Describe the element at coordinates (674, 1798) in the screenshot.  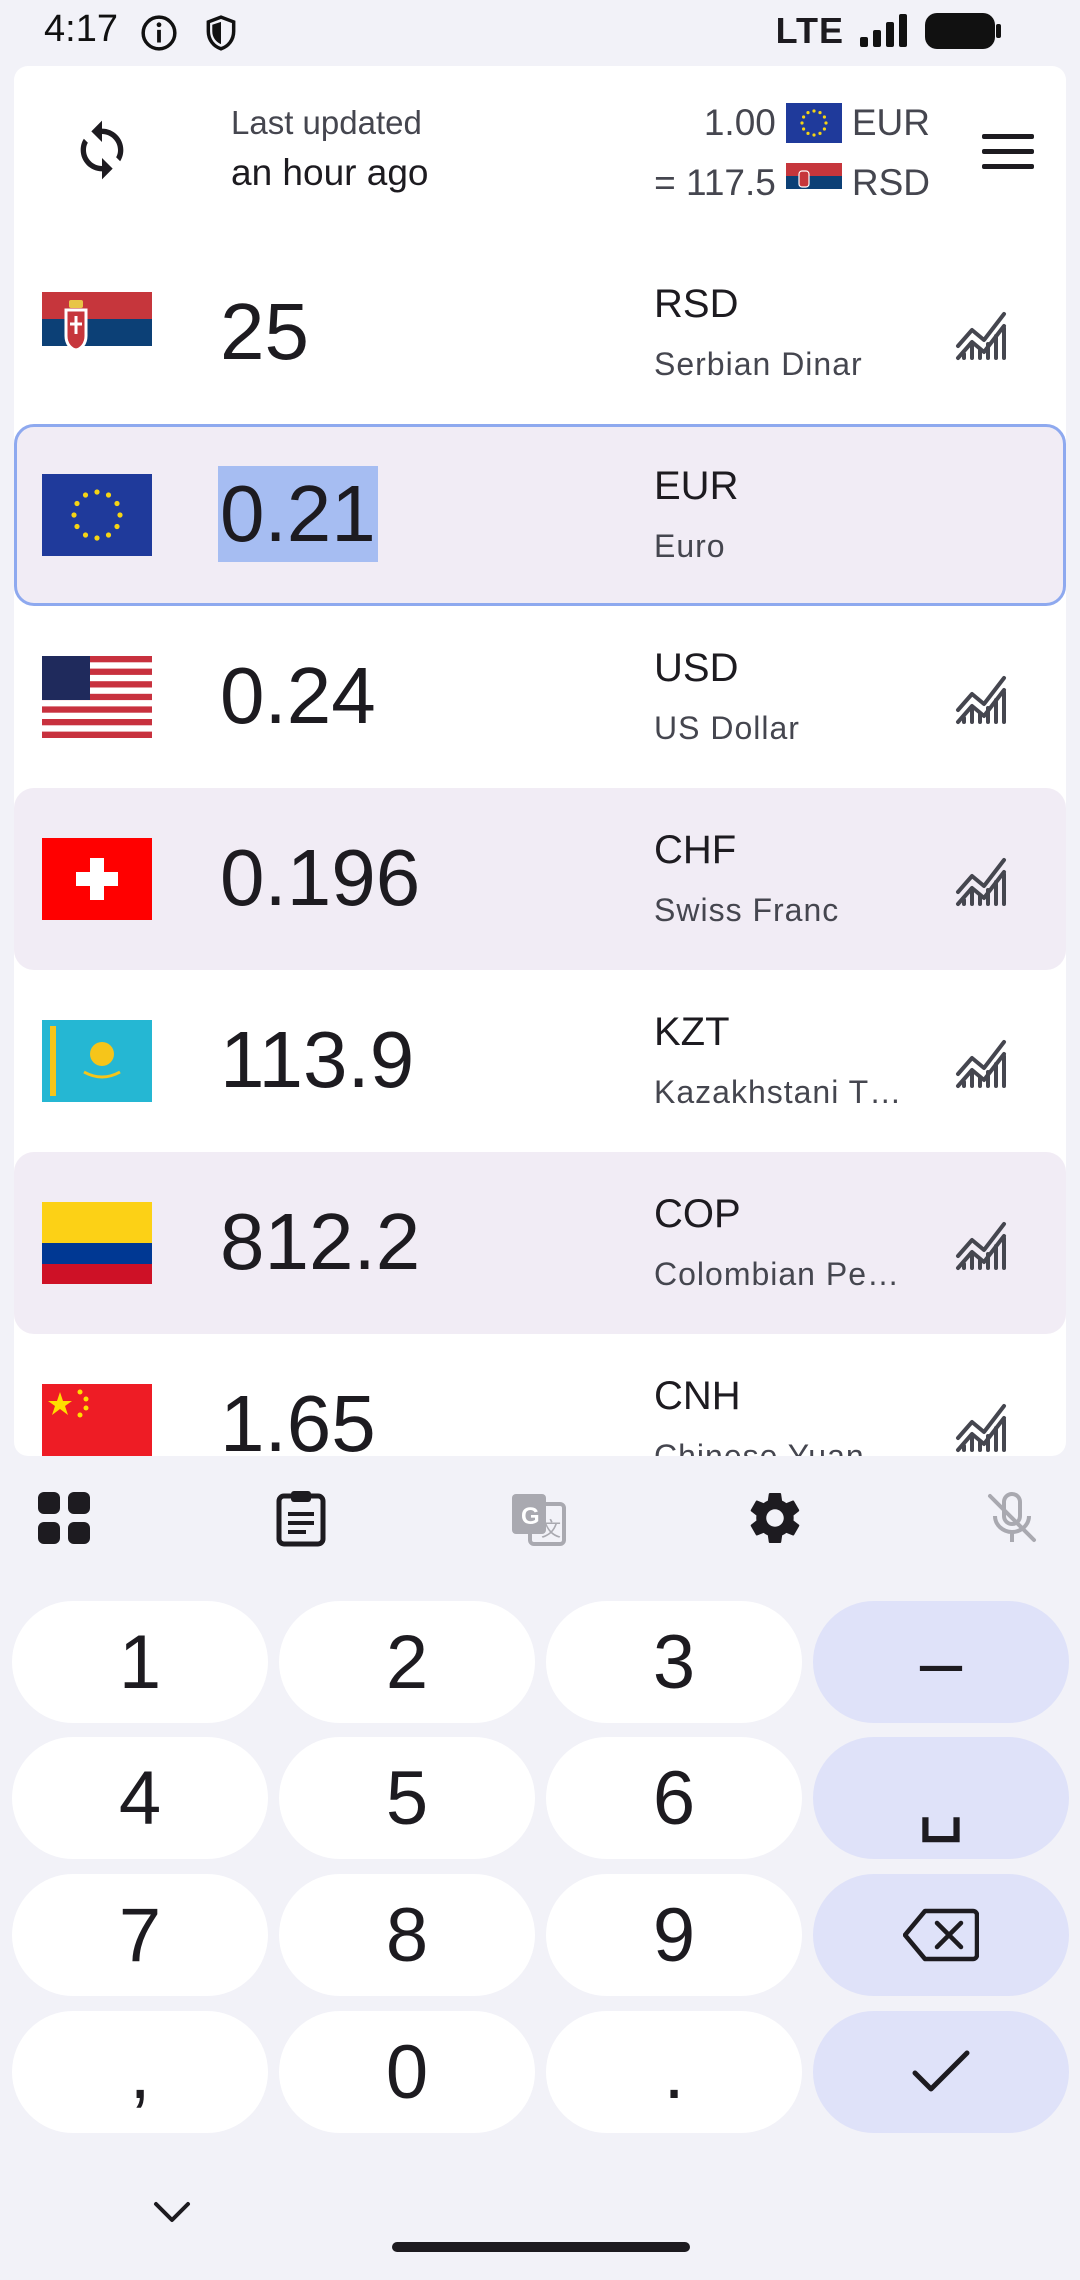
I see `key-6: 6` at that location.